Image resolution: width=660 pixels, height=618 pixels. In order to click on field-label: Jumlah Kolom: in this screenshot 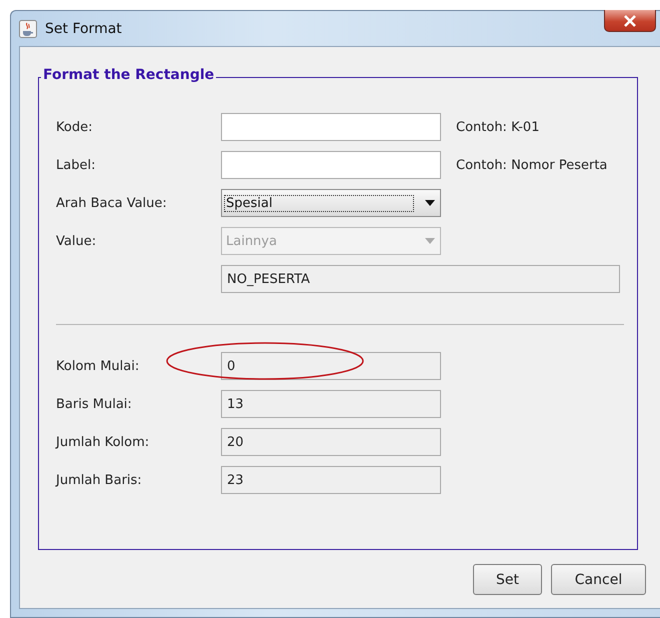, I will do `click(103, 442)`.